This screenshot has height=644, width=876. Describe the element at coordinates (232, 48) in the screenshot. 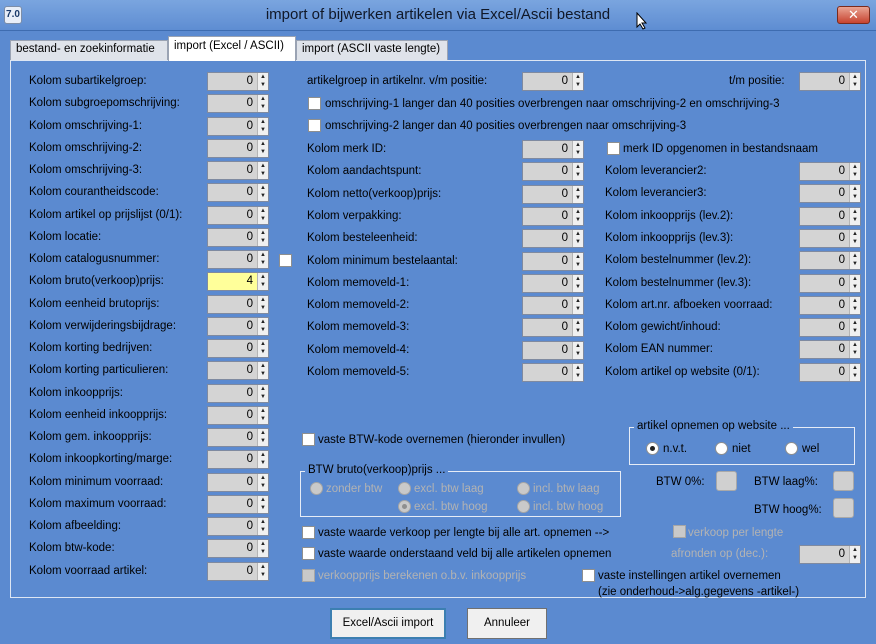

I see `tab-import-excel: import (Excel / ASCII)` at that location.